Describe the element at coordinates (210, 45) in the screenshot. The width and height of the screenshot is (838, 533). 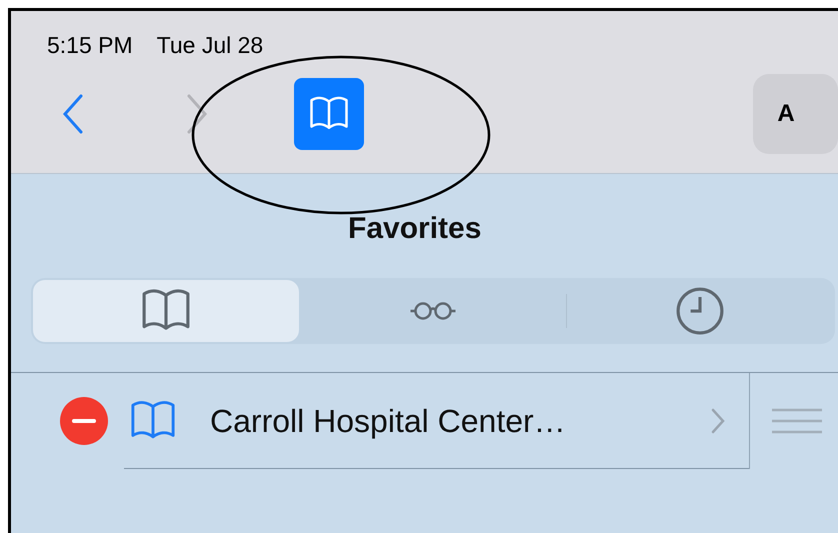
I see `status-date: Tue Jul 28` at that location.